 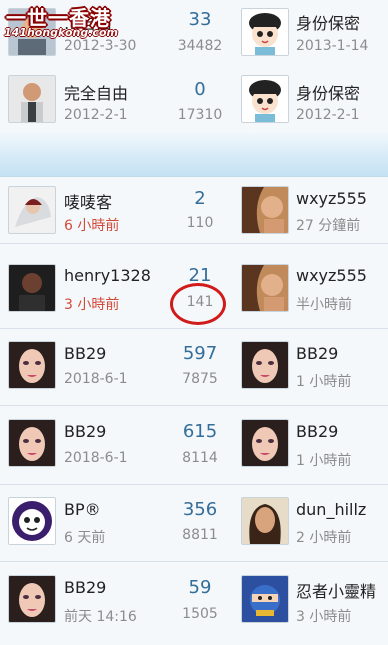 What do you see at coordinates (92, 305) in the screenshot?
I see `thread-date: 3 小時前` at bounding box center [92, 305].